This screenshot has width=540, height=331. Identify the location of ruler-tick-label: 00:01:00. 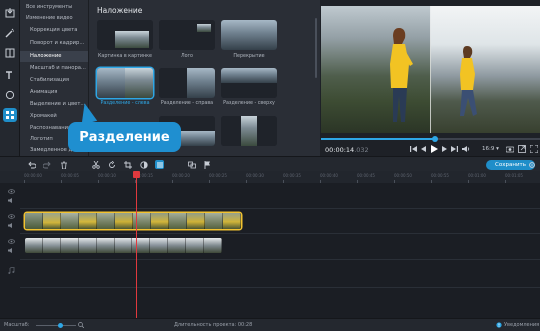
(477, 175).